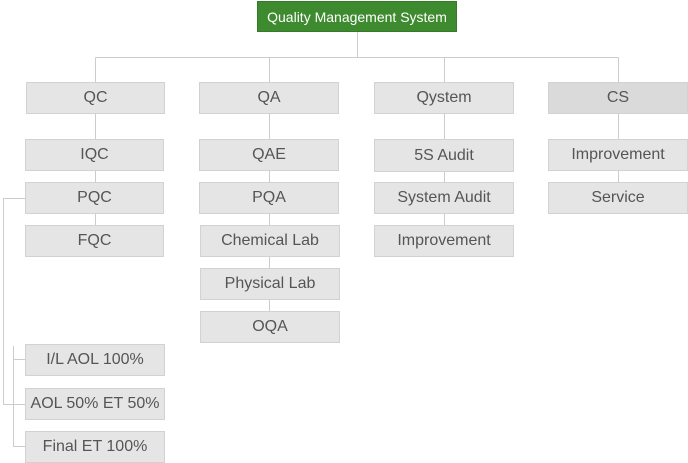 Image resolution: width=688 pixels, height=463 pixels. Describe the element at coordinates (19, 396) in the screenshot. I see `pqc-branch-inner` at that location.